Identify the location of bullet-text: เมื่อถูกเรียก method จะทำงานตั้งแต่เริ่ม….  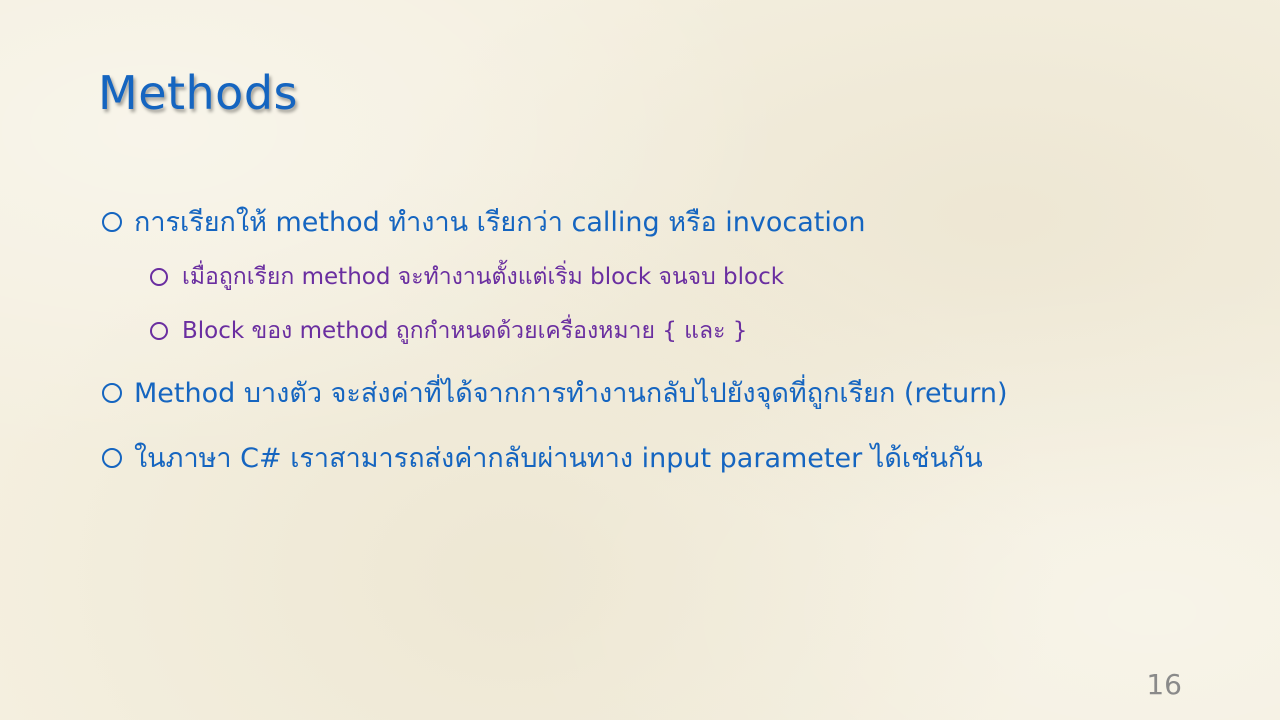
(483, 277).